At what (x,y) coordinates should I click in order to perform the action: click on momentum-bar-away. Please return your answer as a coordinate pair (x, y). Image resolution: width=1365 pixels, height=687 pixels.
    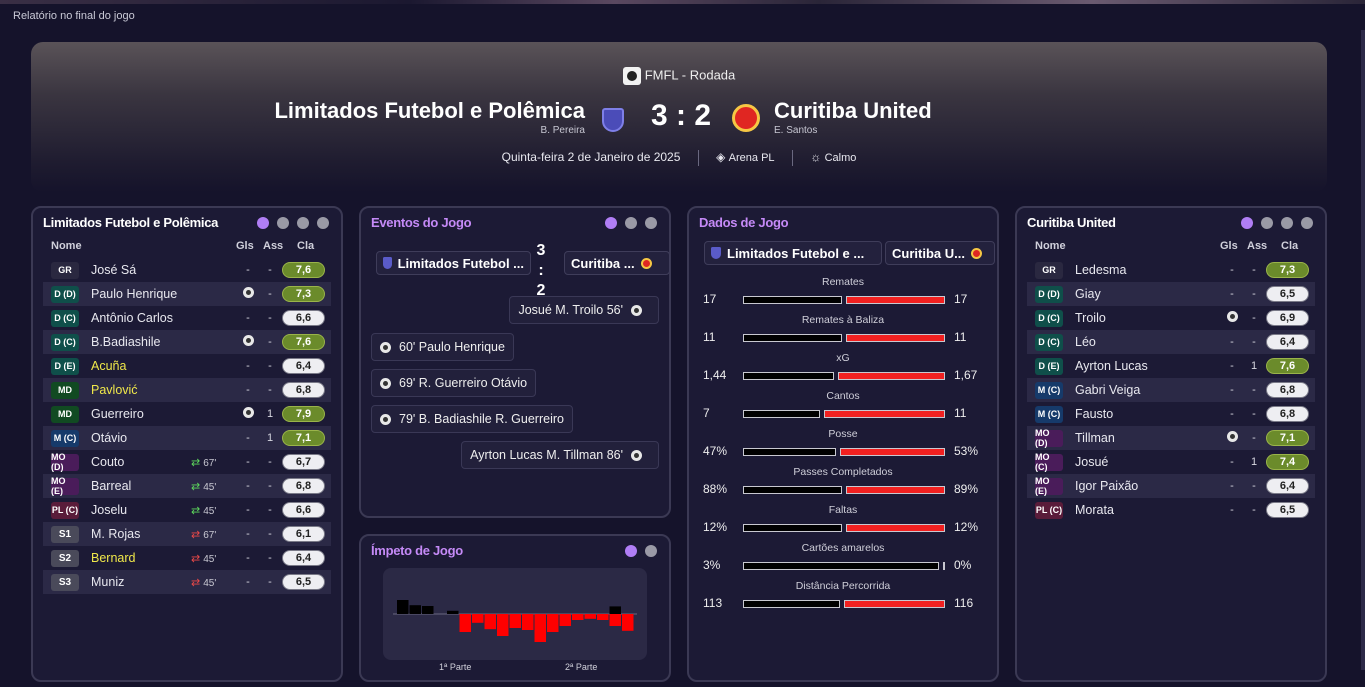
    Looking at the image, I should click on (478, 618).